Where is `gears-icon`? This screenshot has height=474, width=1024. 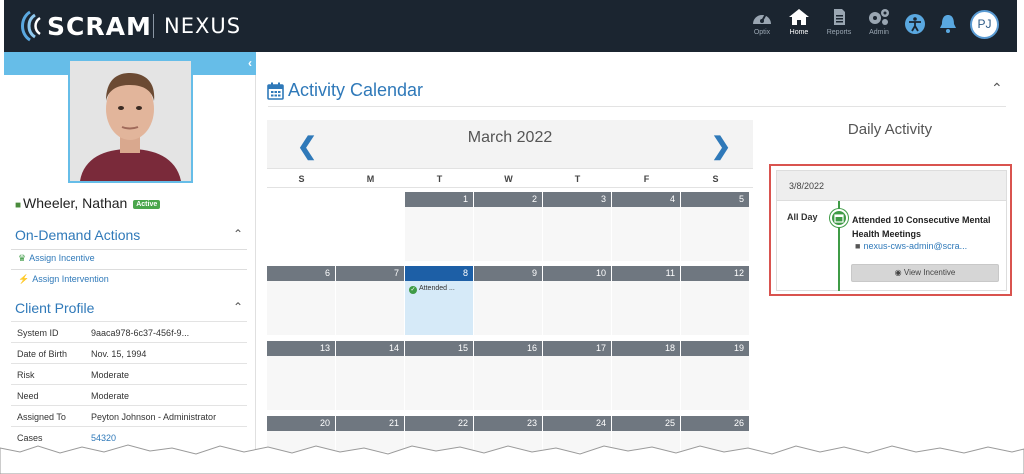 gears-icon is located at coordinates (879, 17).